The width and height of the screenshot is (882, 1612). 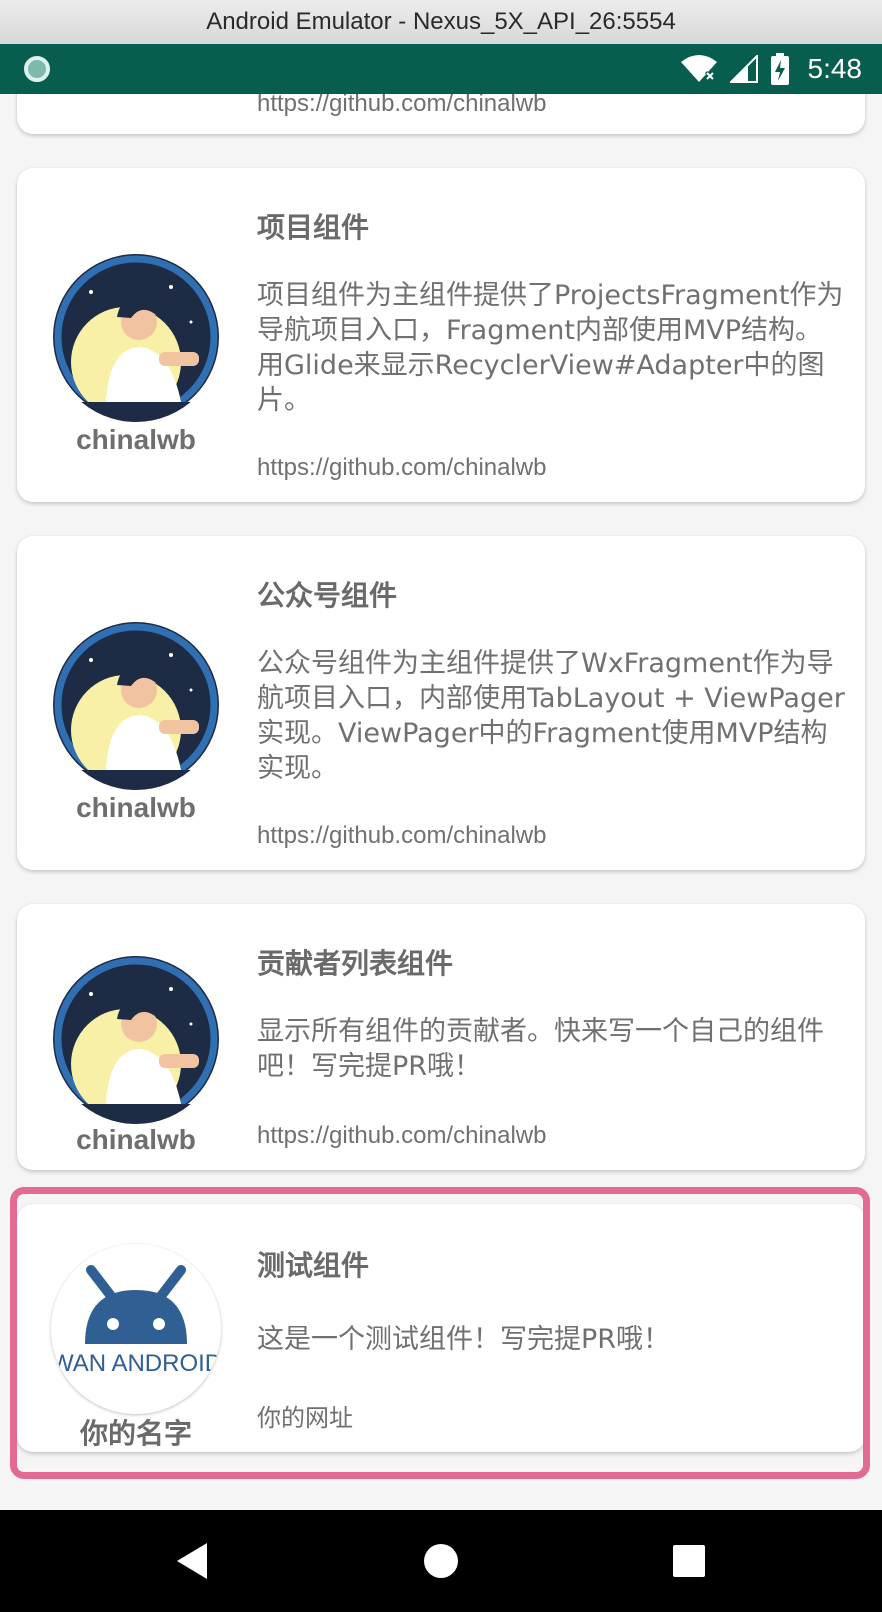 What do you see at coordinates (135, 1433) in the screenshot?
I see `author-name: 你的名字` at bounding box center [135, 1433].